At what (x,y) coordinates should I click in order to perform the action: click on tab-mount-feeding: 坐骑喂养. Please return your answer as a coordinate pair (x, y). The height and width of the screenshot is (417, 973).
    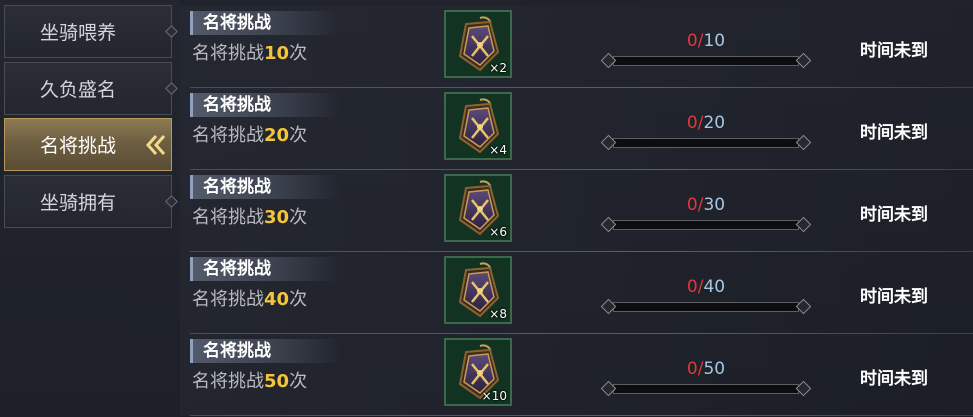
    Looking at the image, I should click on (91, 31).